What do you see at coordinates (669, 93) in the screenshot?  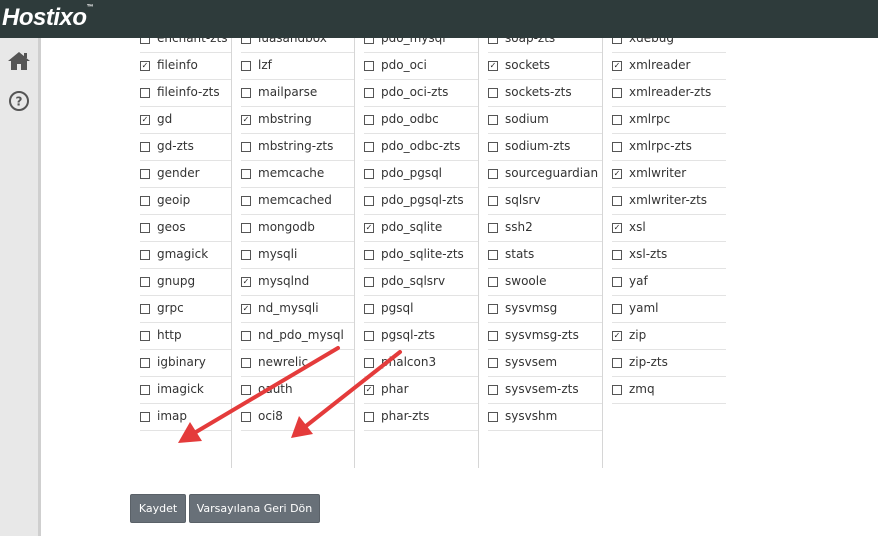 I see `extension-option: xmlreader-zts` at bounding box center [669, 93].